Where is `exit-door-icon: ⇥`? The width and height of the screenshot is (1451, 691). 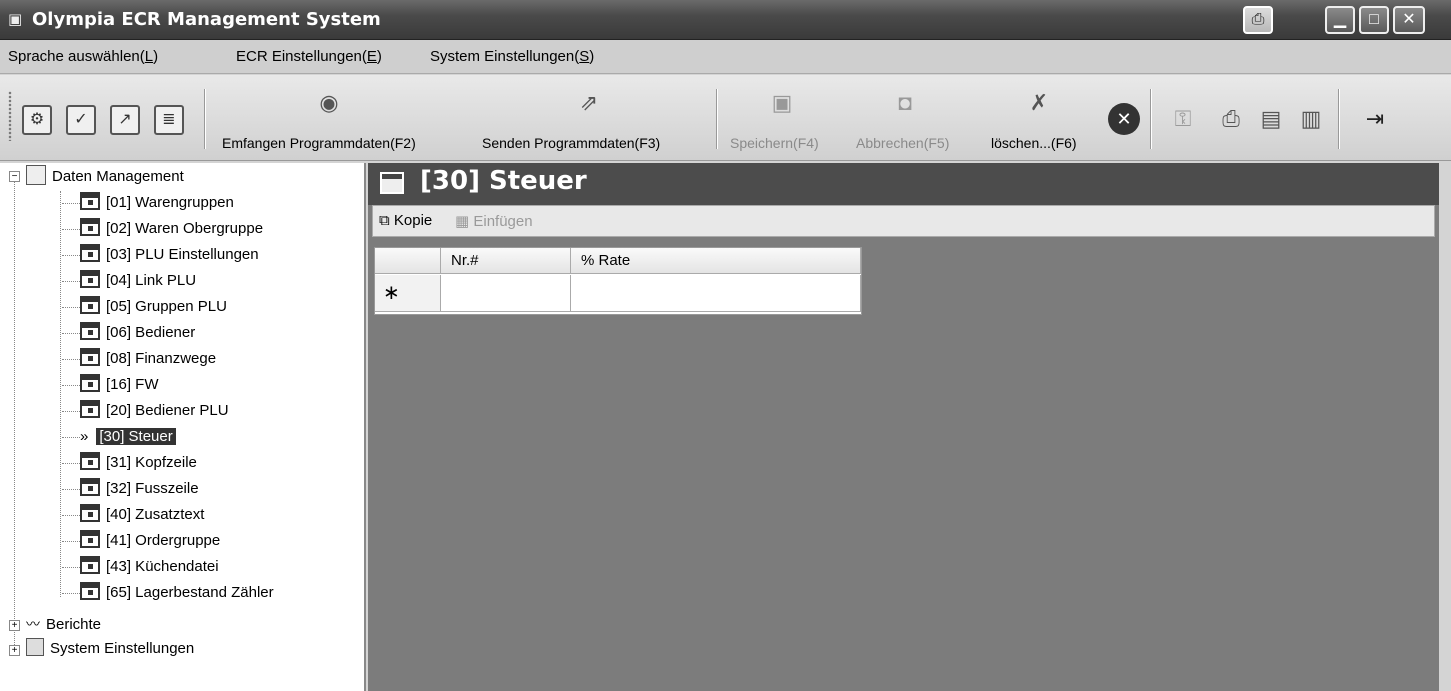 exit-door-icon: ⇥ is located at coordinates (1375, 119).